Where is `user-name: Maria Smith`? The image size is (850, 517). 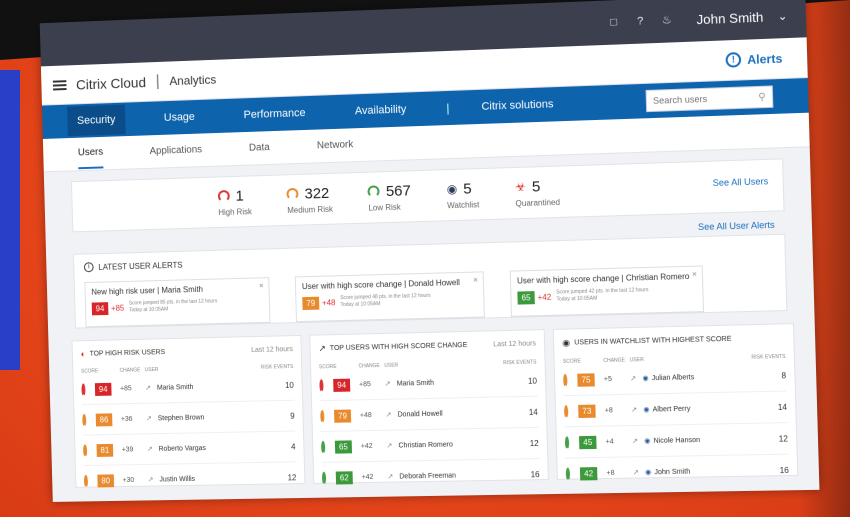
user-name: Maria Smith is located at coordinates (415, 383).